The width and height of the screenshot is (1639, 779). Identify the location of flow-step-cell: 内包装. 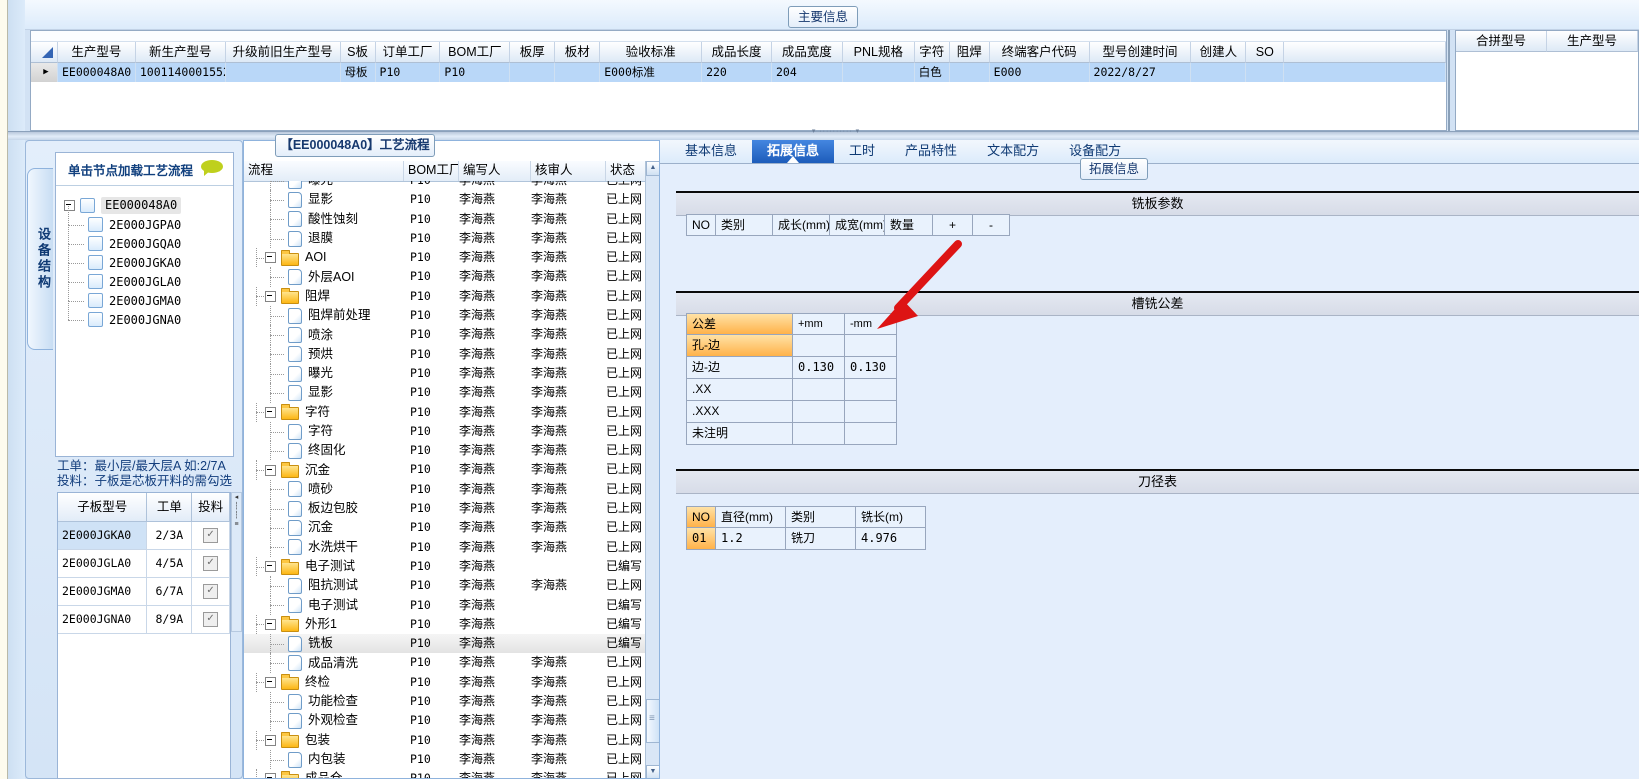
(324, 759).